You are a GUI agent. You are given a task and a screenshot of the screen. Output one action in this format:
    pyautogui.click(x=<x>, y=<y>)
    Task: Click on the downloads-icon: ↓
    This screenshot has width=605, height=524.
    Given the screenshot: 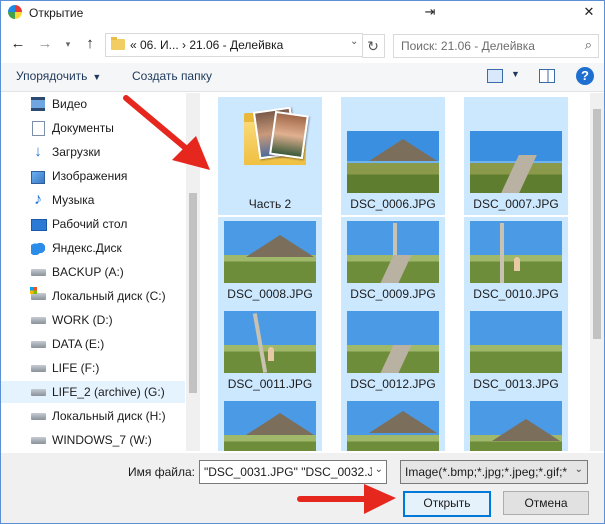 What is the action you would take?
    pyautogui.click(x=38, y=151)
    